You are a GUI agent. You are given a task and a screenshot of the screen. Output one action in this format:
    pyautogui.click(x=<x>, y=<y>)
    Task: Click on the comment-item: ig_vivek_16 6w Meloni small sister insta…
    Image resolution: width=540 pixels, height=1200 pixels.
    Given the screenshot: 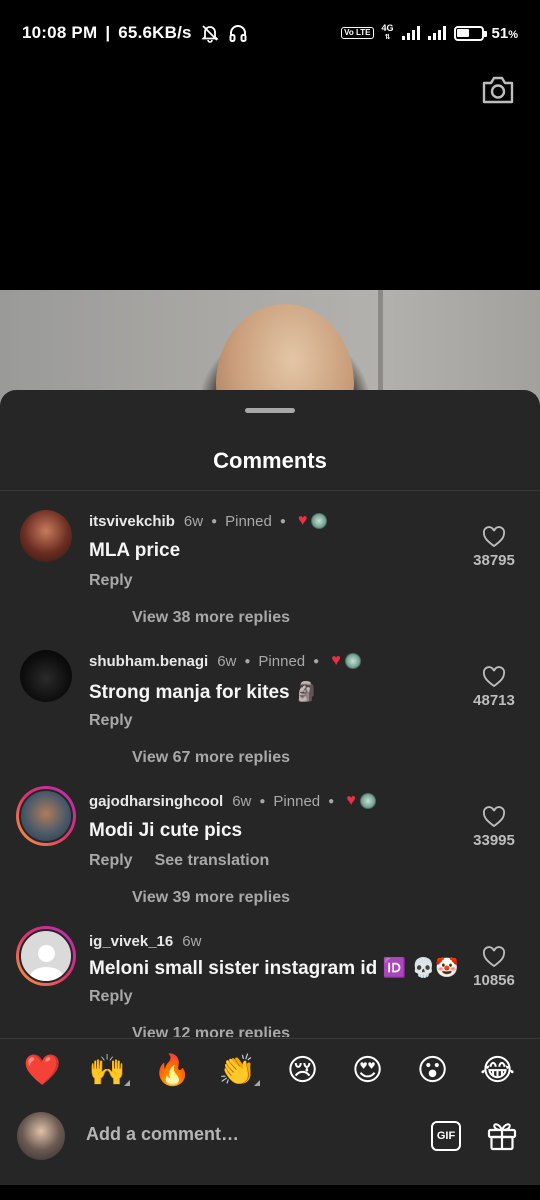 What is the action you would take?
    pyautogui.click(x=270, y=981)
    